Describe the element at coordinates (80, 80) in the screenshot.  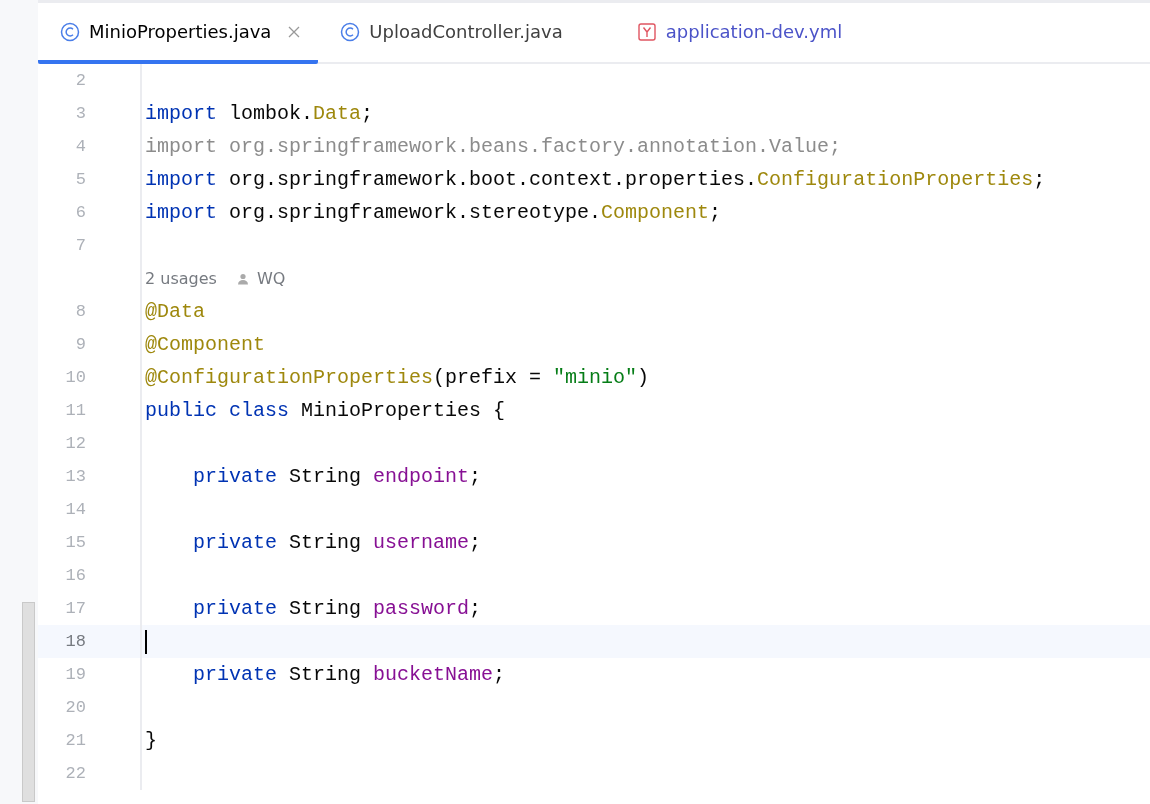
I see `line-number: 2` at that location.